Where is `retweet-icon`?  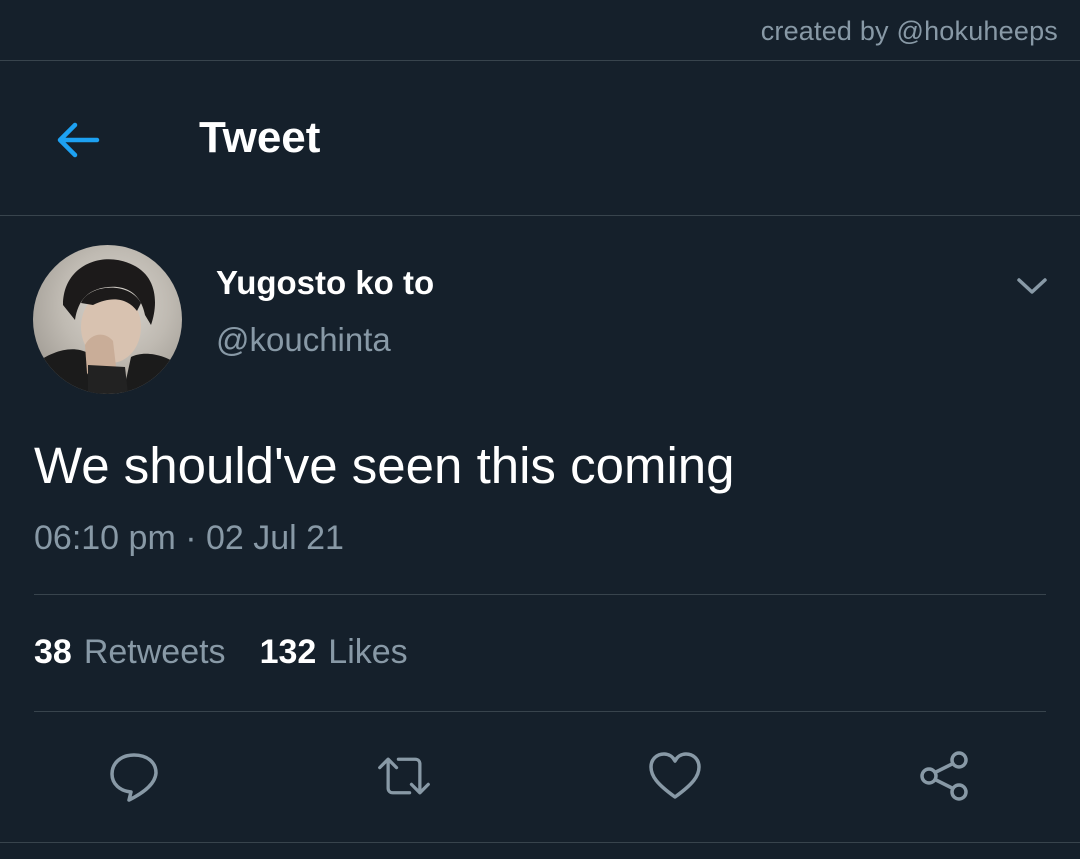
retweet-icon is located at coordinates (404, 776).